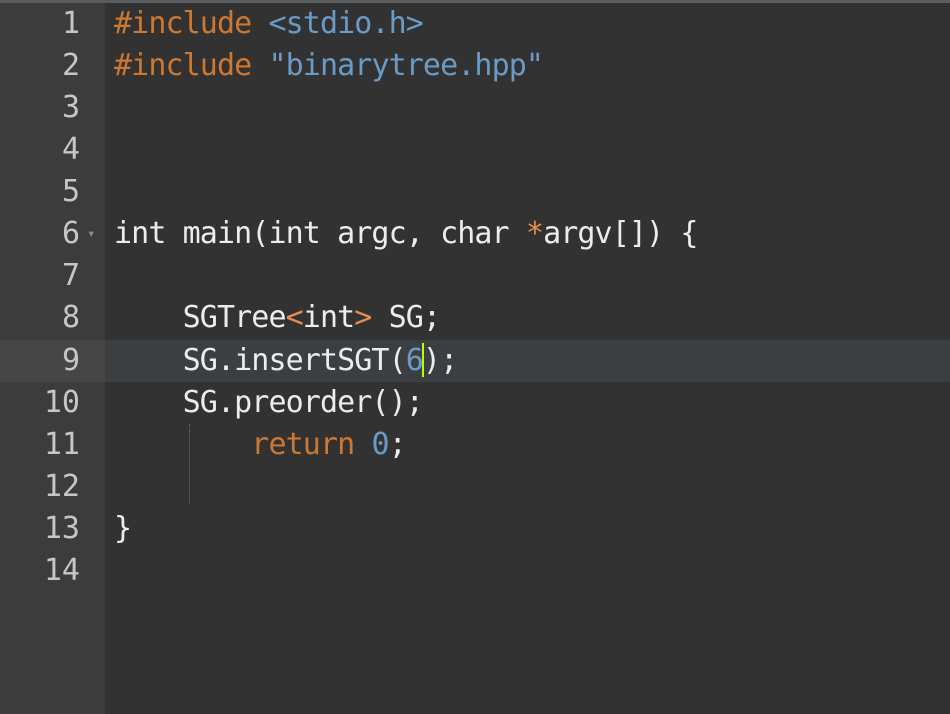 The width and height of the screenshot is (950, 714). Describe the element at coordinates (260, 360) in the screenshot. I see `code-token: SG.insertSGT(` at that location.